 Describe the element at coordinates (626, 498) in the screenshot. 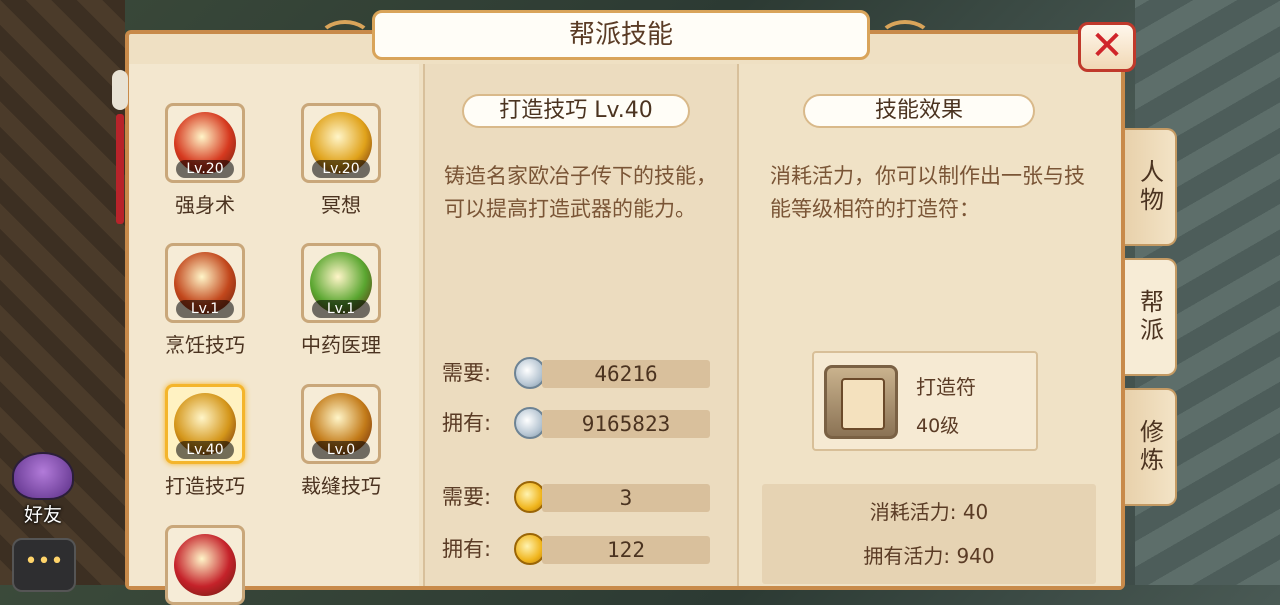

I see `cost-value: 3` at that location.